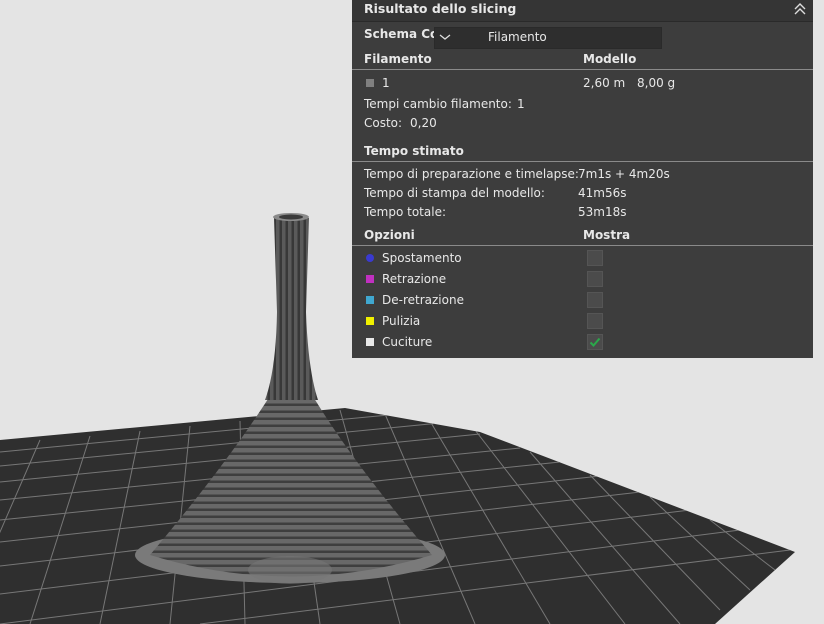  I want to click on option-seams-checkbox, so click(595, 342).